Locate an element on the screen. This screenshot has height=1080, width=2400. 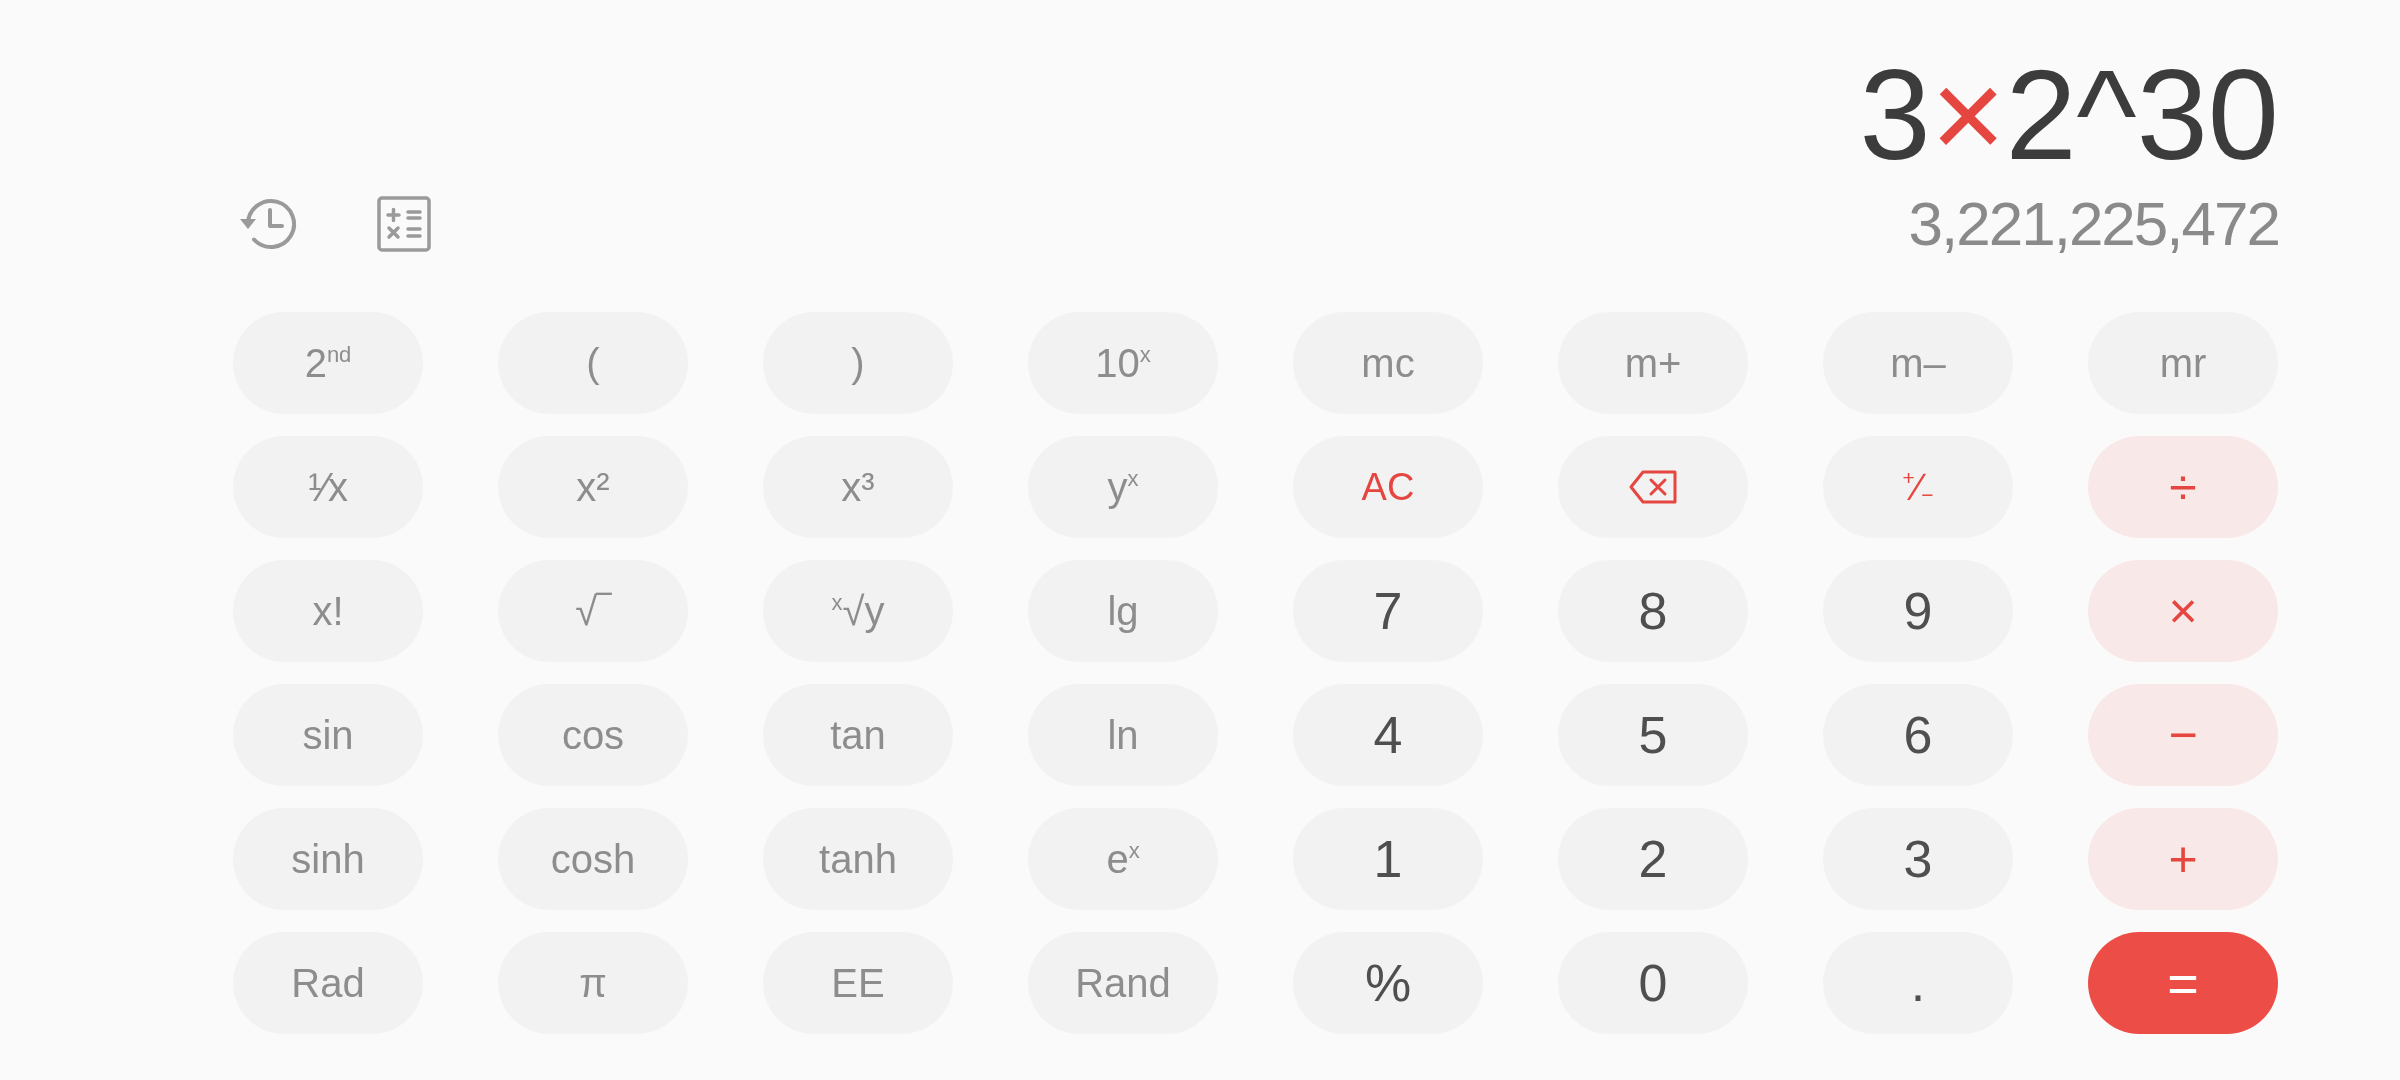
action-key: AC is located at coordinates (1388, 487).